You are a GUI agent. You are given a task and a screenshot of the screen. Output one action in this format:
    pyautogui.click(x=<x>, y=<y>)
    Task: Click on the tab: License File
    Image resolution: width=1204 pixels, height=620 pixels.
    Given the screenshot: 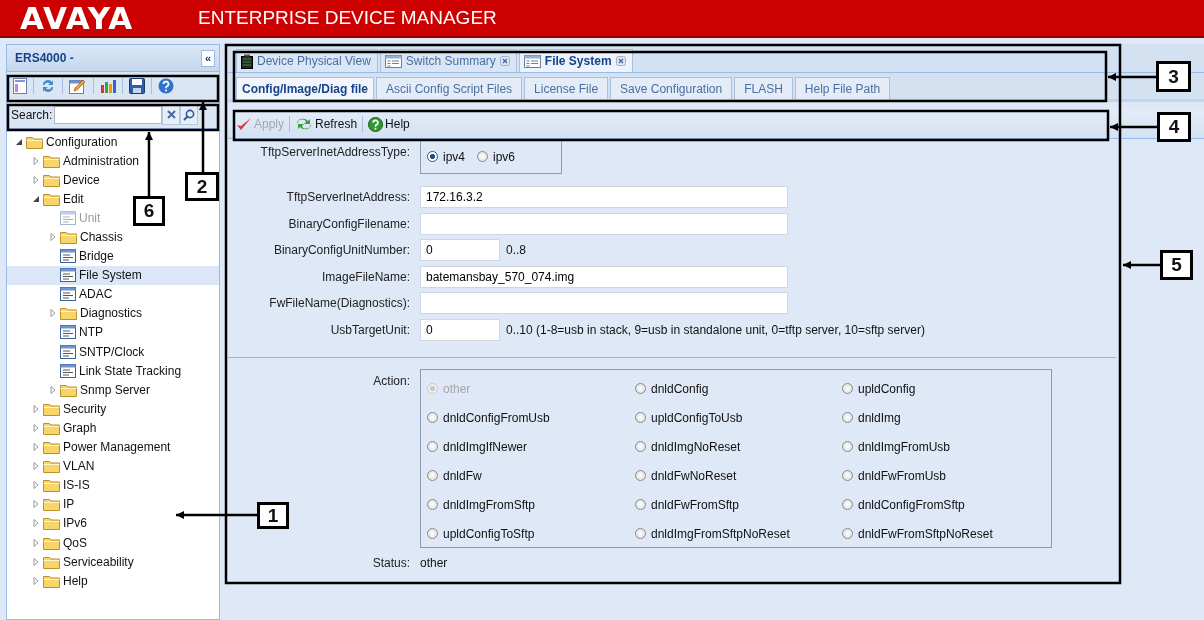 What is the action you would take?
    pyautogui.click(x=566, y=88)
    